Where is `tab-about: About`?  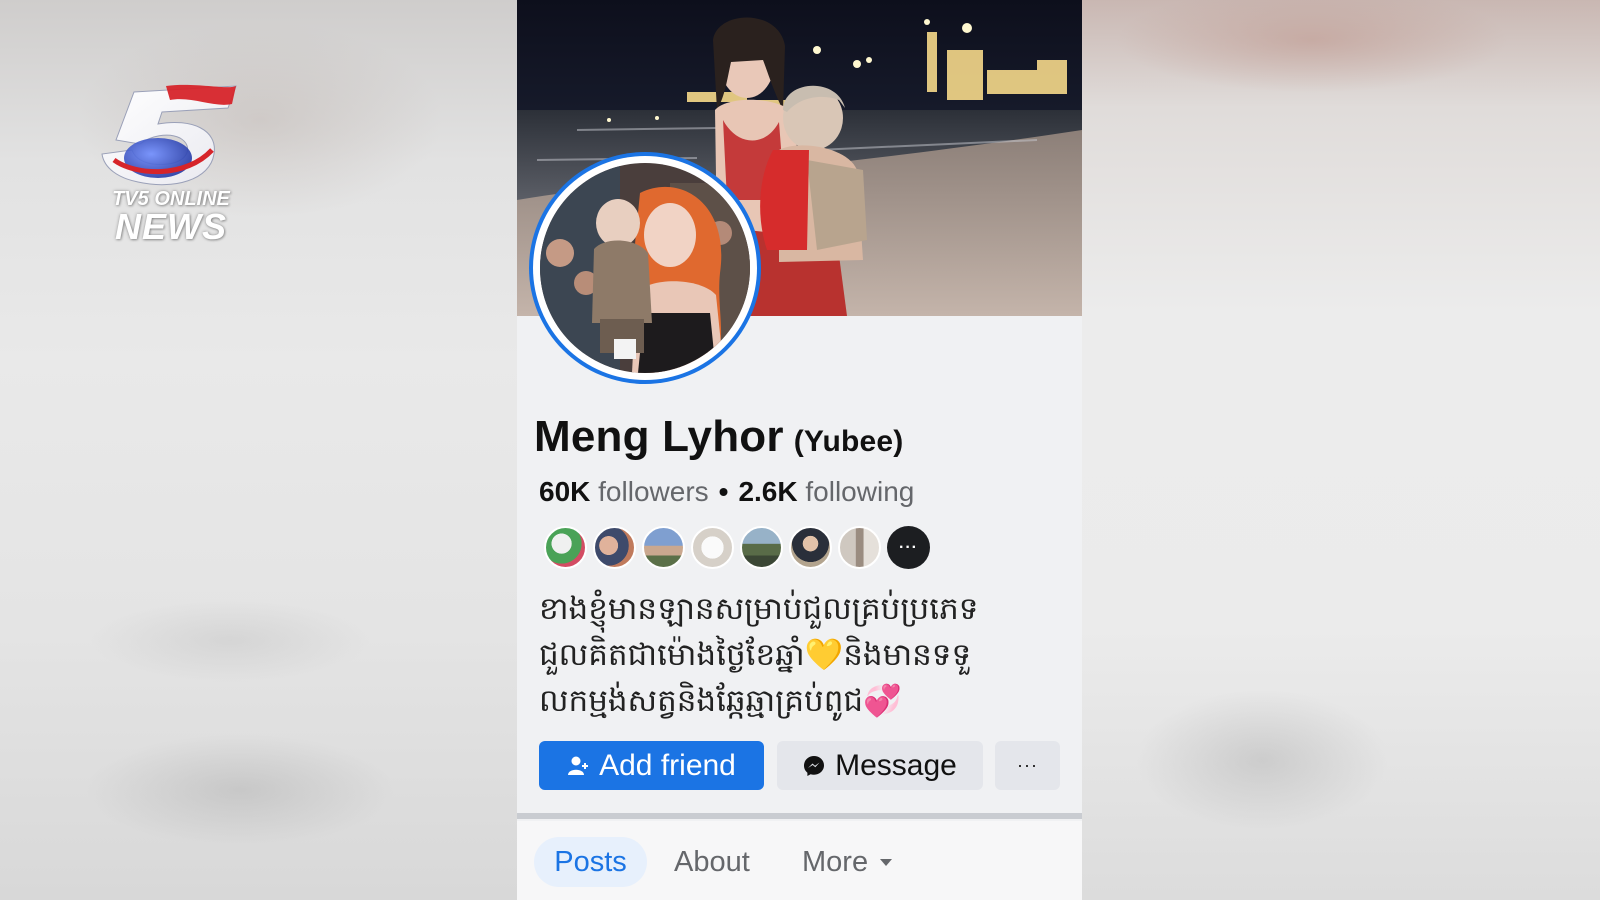 tab-about: About is located at coordinates (712, 862).